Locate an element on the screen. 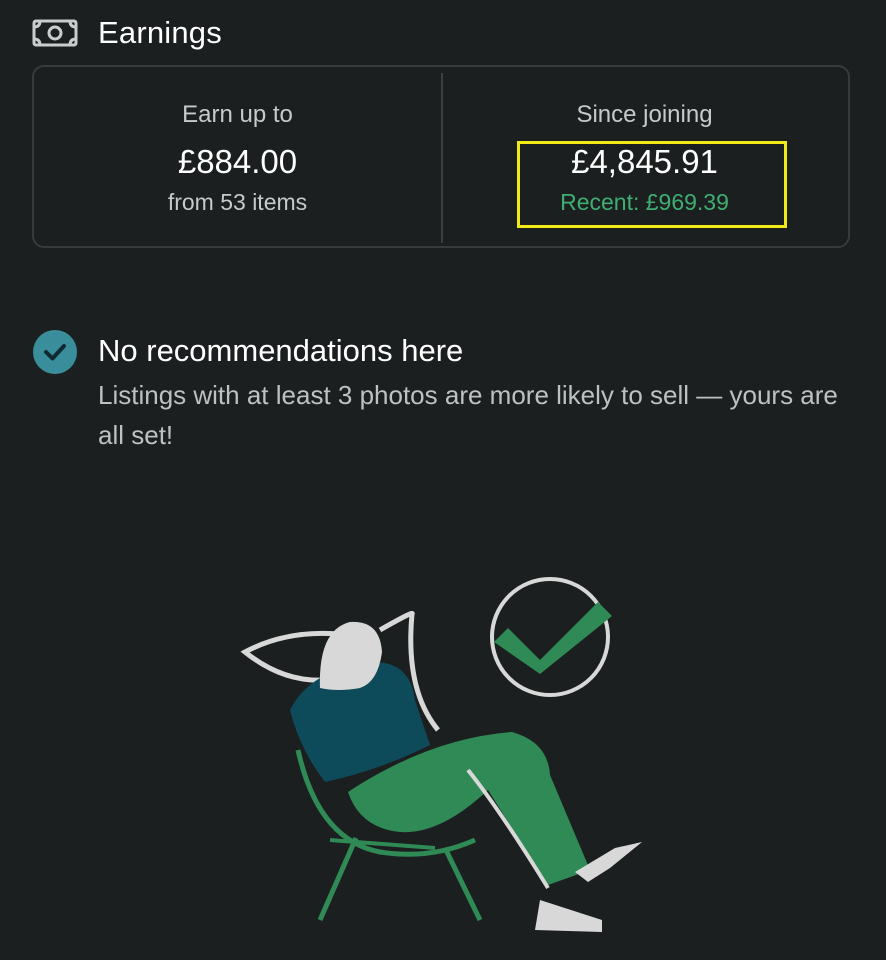 This screenshot has height=960, width=886. earn-up-to-label: Earn up to is located at coordinates (237, 114).